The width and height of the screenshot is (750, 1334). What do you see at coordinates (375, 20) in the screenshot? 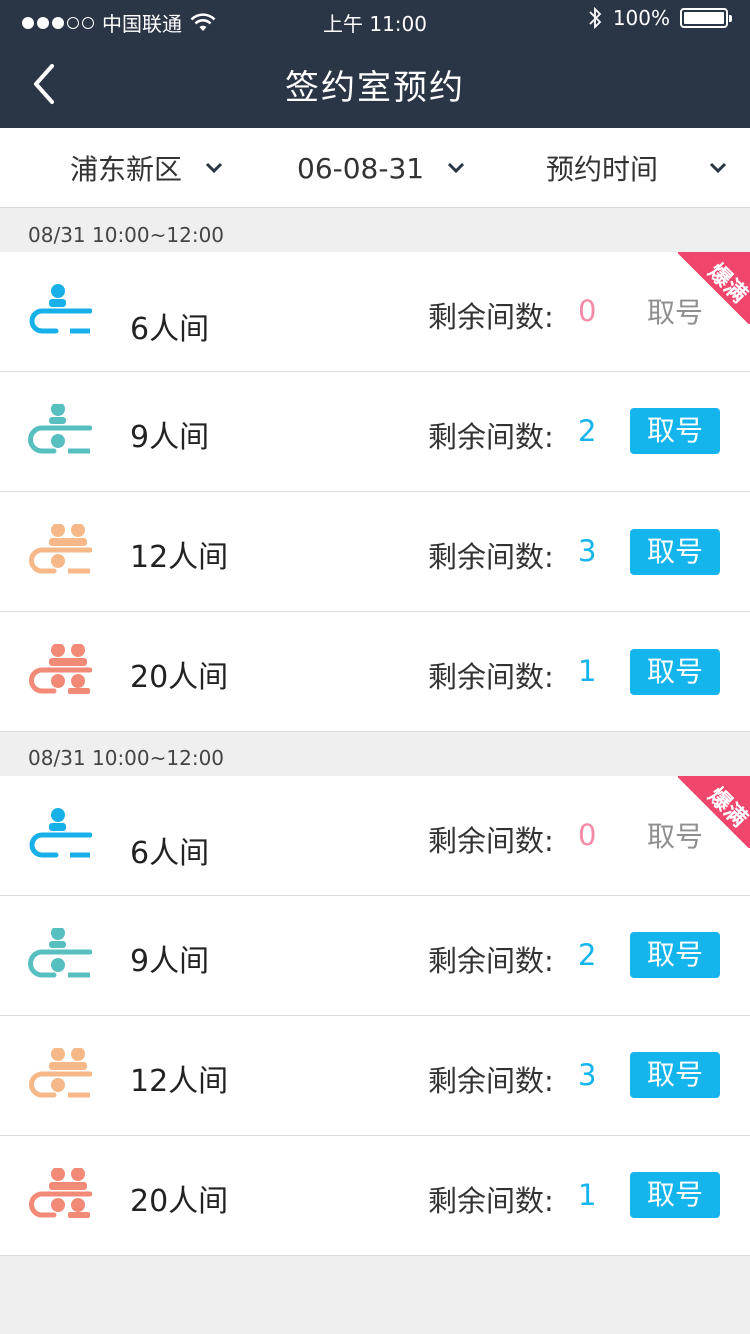
I see `status-bar: 中国联通 上午 11:00 100%` at bounding box center [375, 20].